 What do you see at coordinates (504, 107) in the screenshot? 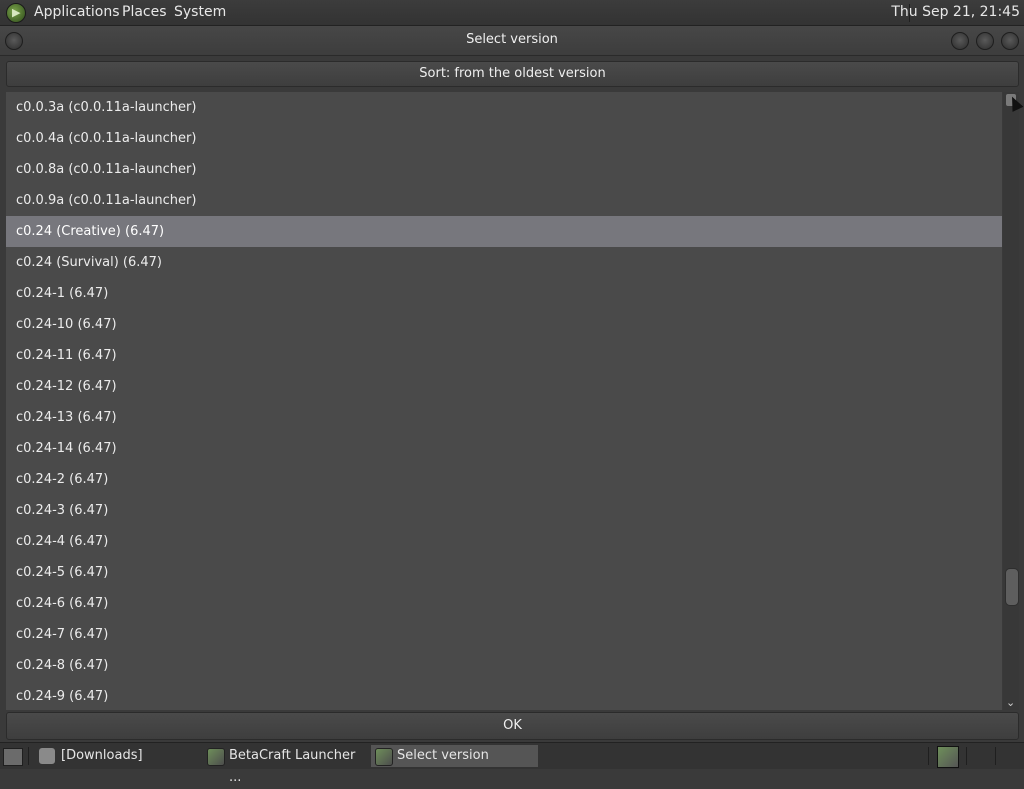
I see `version-list-item: c0.0.3a (c0.0.11a-launcher)` at bounding box center [504, 107].